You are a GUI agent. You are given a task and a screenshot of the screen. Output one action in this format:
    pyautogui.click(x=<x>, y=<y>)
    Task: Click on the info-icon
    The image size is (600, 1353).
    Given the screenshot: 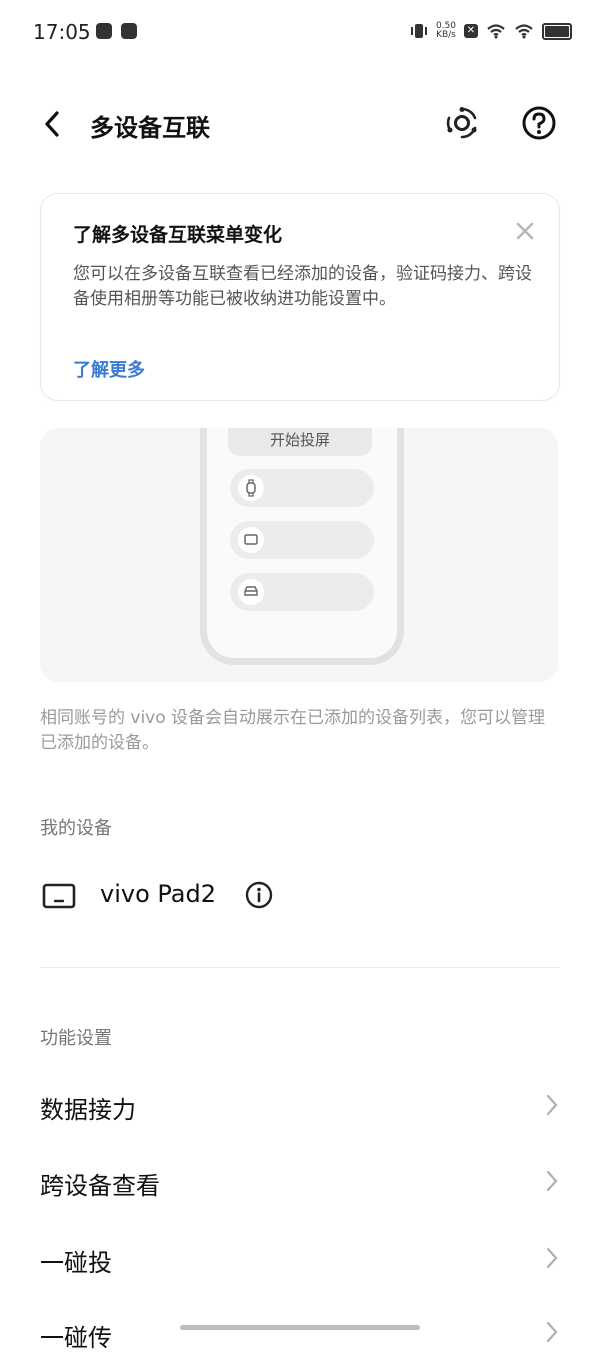 What is the action you would take?
    pyautogui.click(x=259, y=895)
    